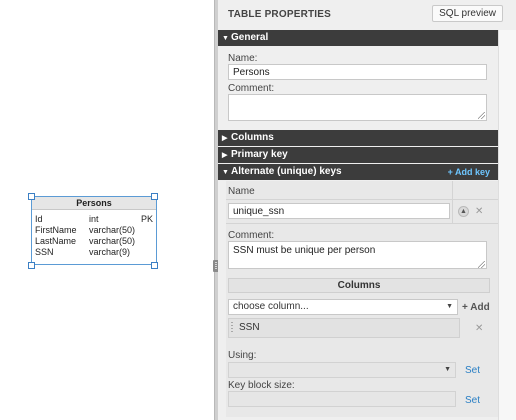 The height and width of the screenshot is (420, 516). What do you see at coordinates (154, 196) in the screenshot?
I see `resize-handle-top-right` at bounding box center [154, 196].